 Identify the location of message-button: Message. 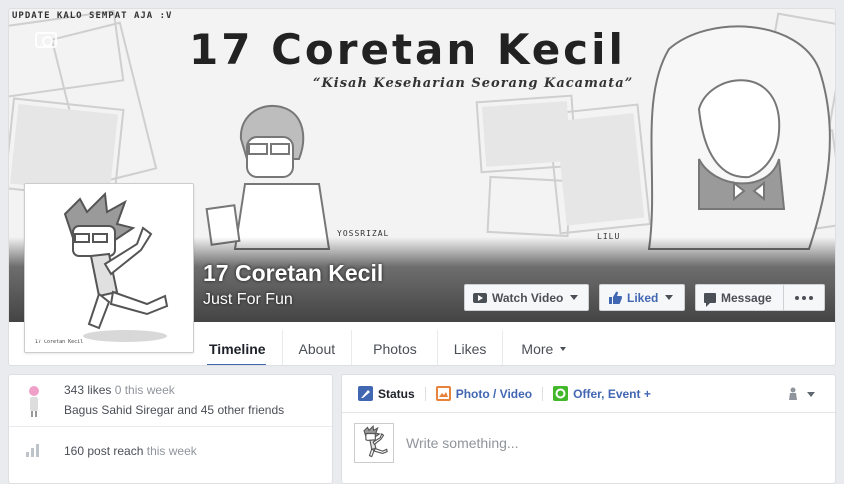
(743, 297).